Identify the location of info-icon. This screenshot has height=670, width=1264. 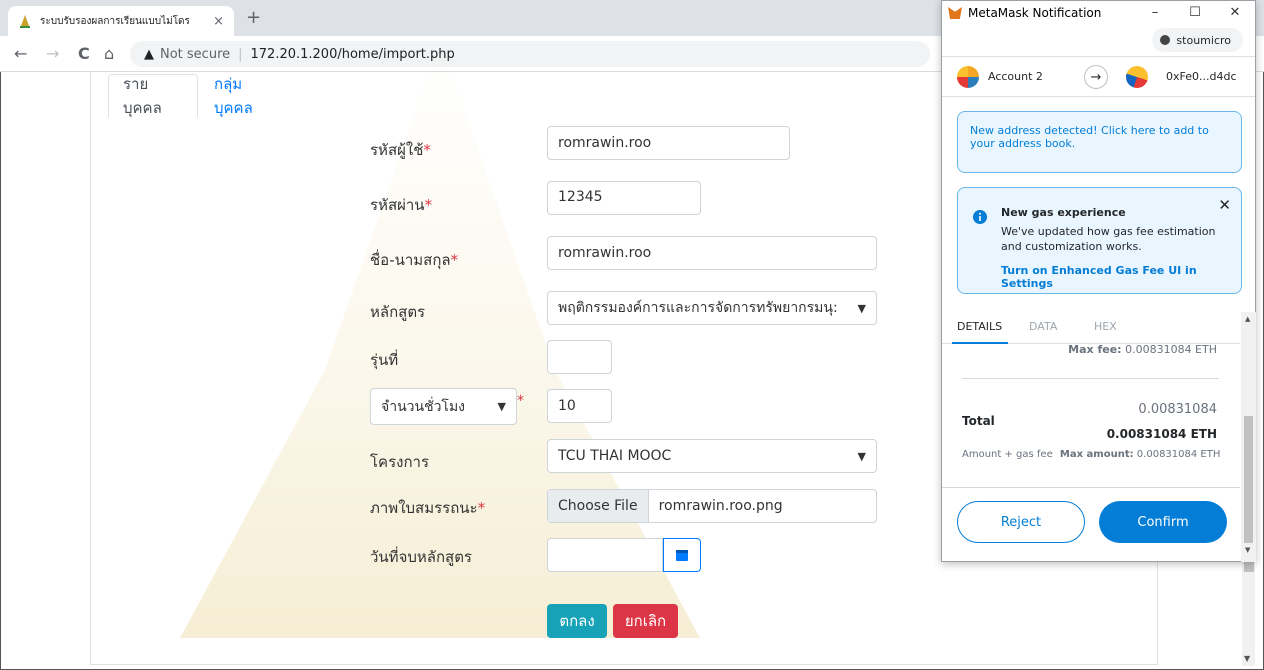
(980, 217).